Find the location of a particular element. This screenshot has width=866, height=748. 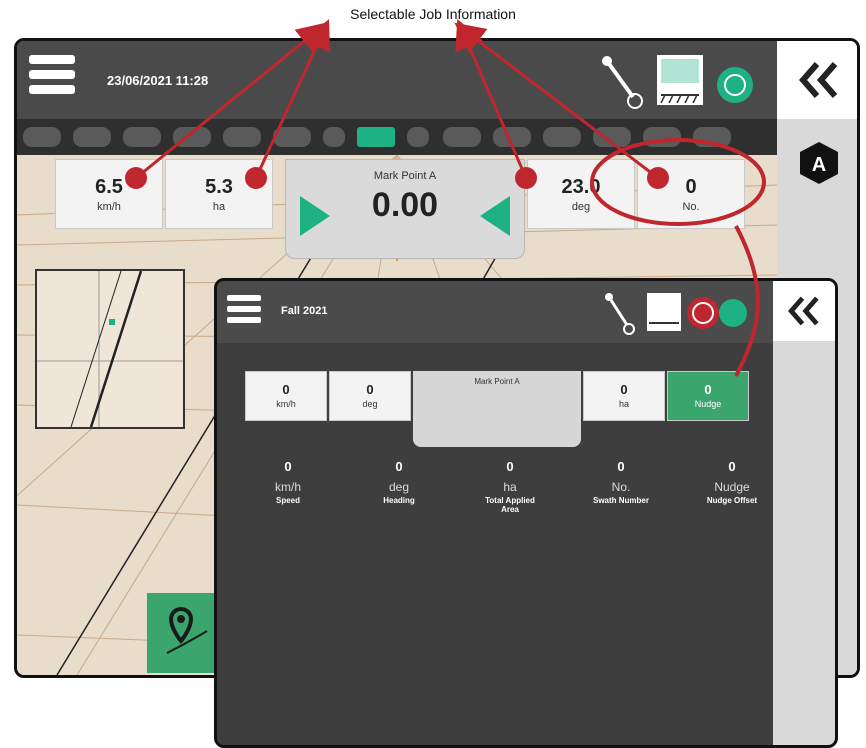

preview-heading: 0 deg is located at coordinates (370, 396).